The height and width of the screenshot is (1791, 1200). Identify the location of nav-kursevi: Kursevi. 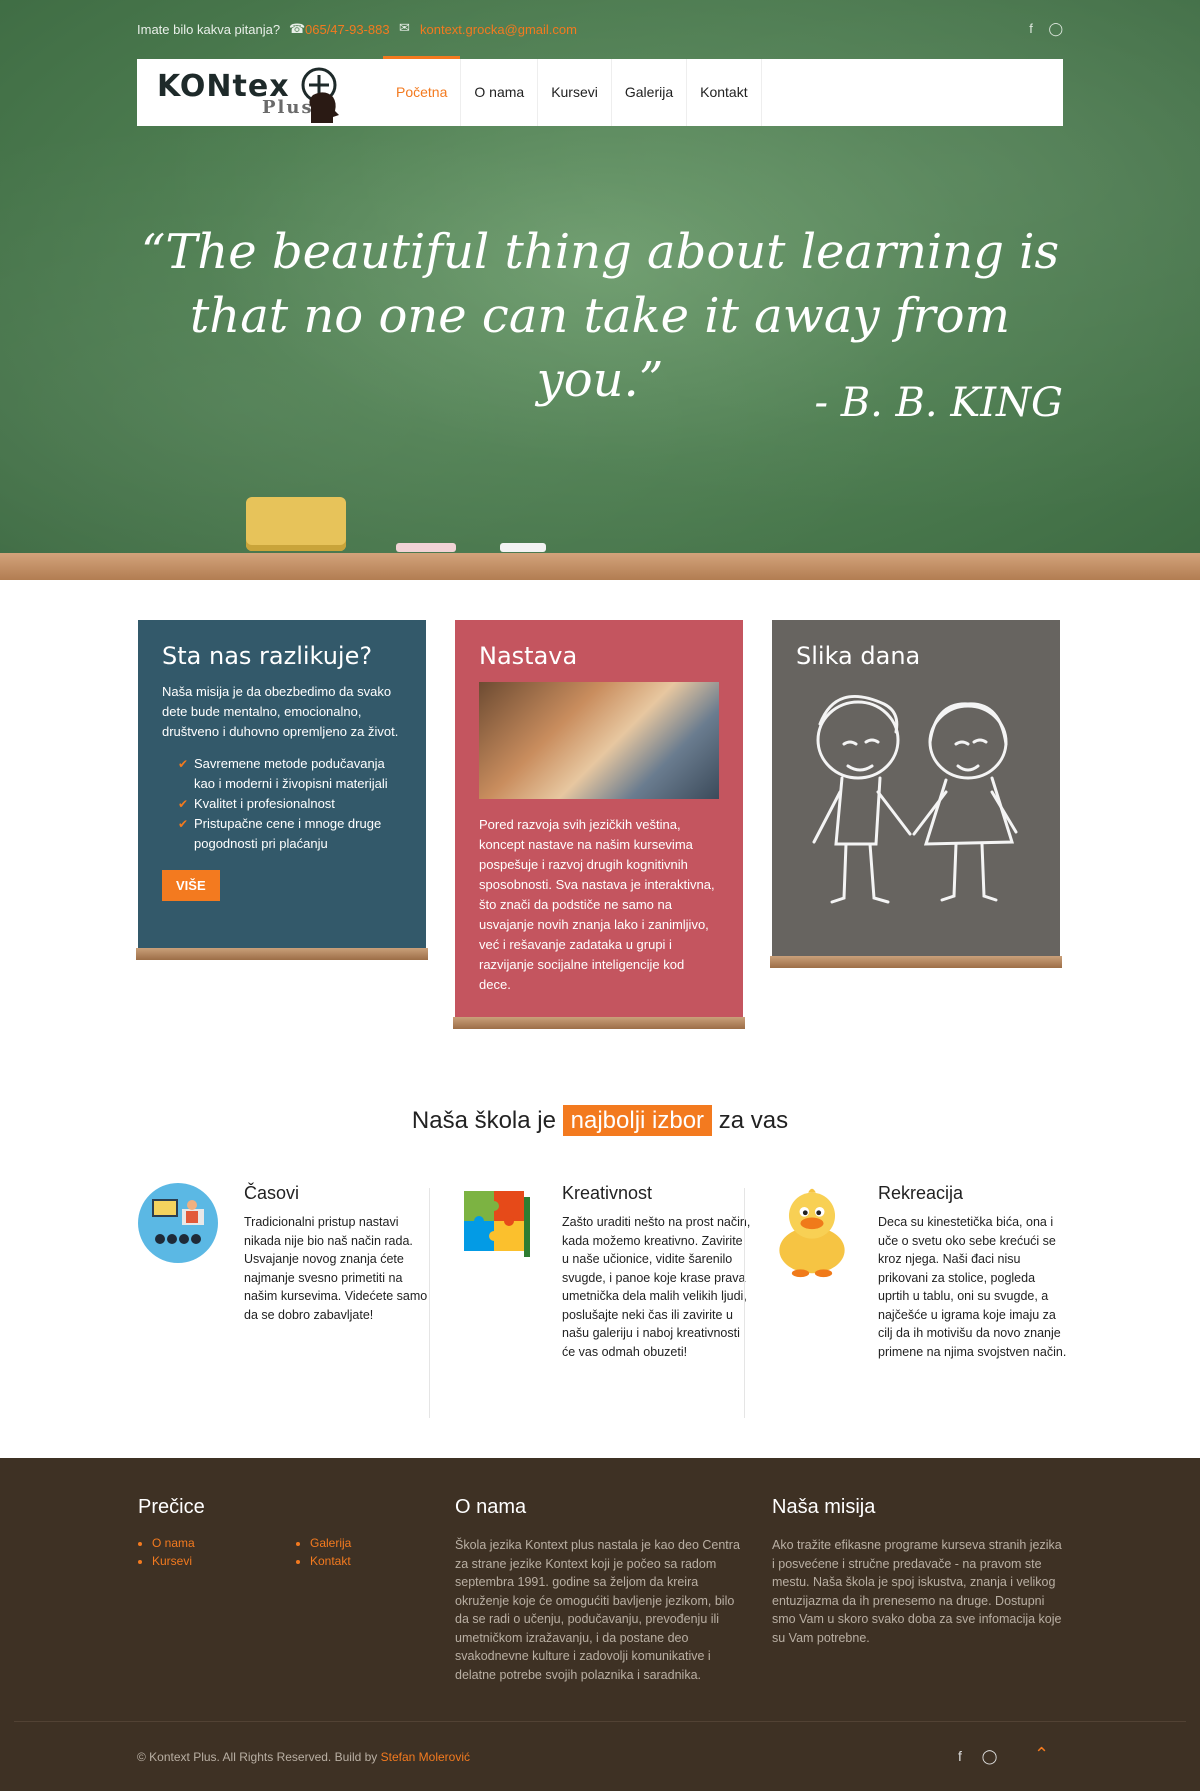
(575, 92).